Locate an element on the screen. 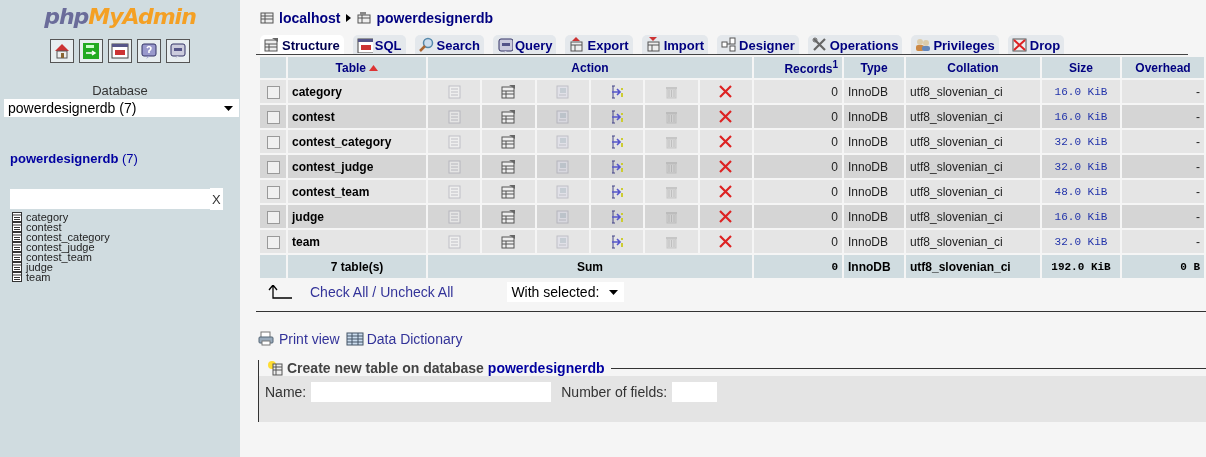  field-label: Name: is located at coordinates (286, 392).